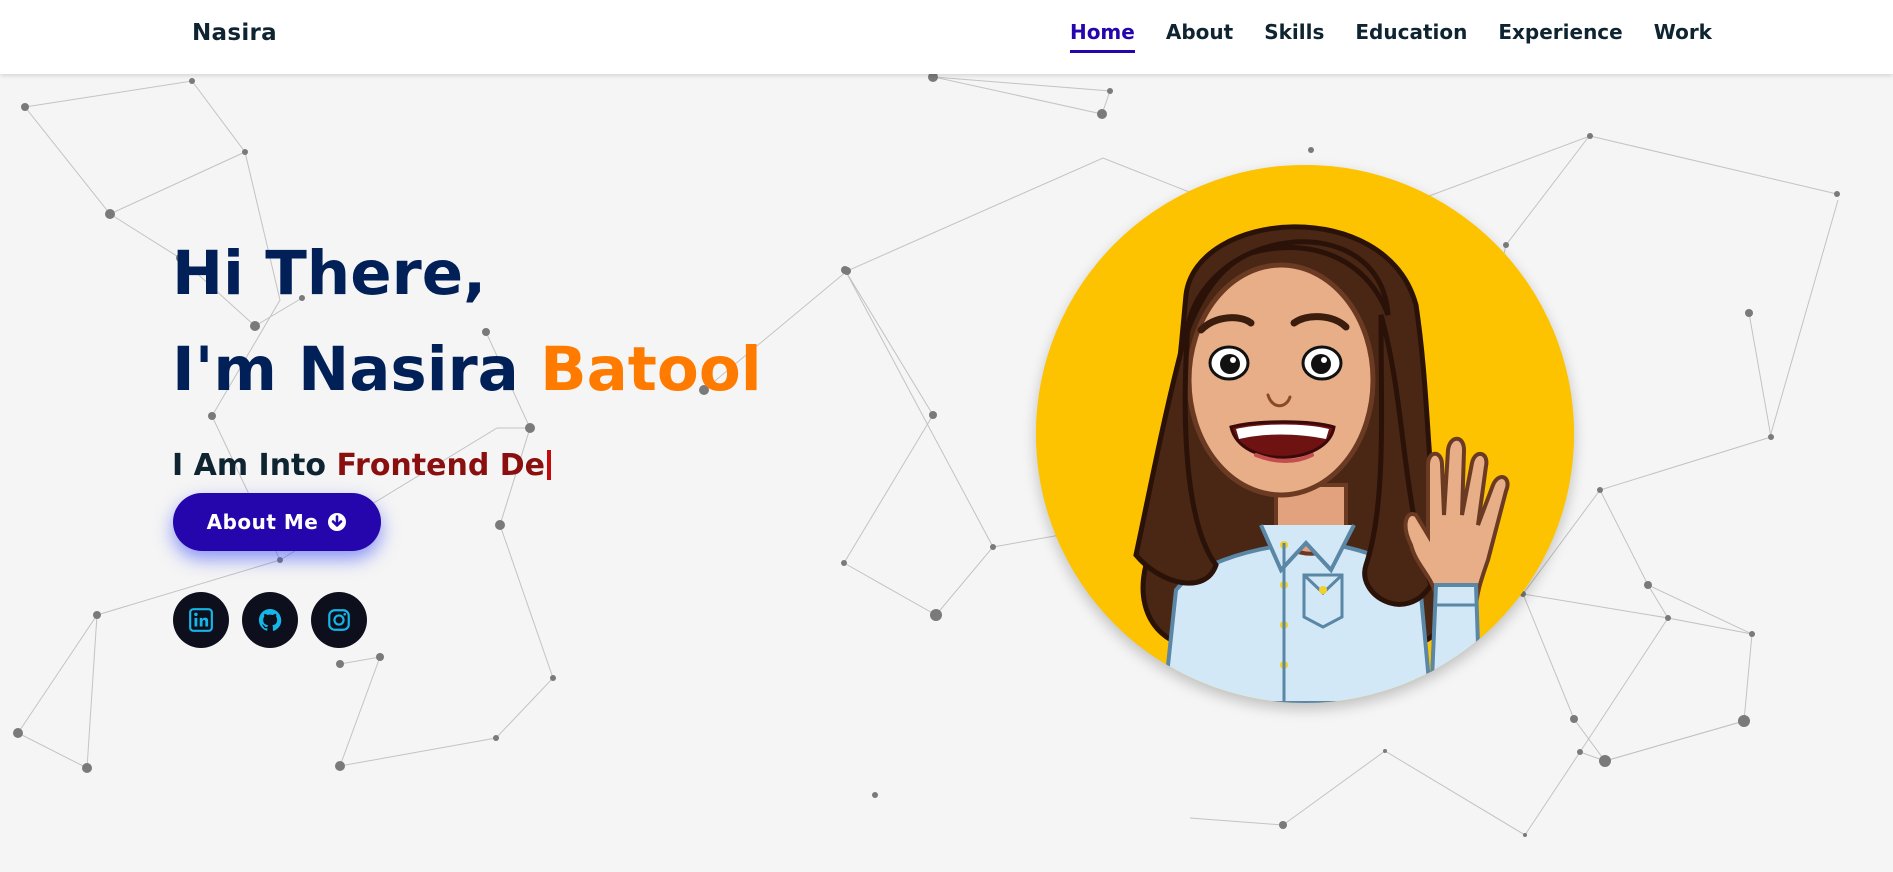  I want to click on arrow-circle-down-icon, so click(337, 522).